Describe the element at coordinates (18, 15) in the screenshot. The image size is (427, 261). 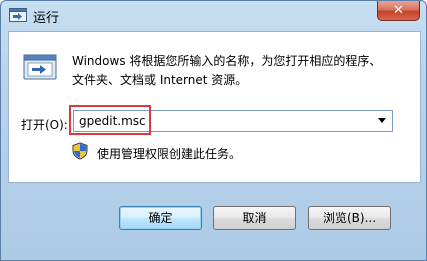
I see `run-app-icon` at that location.